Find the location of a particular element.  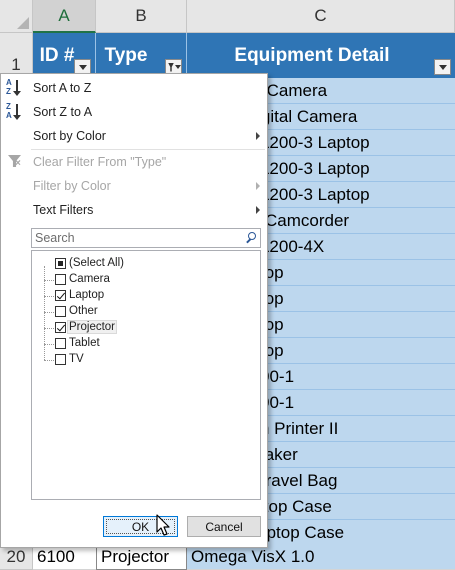

menu-sort-by-color: Sort by Color is located at coordinates (134, 136).